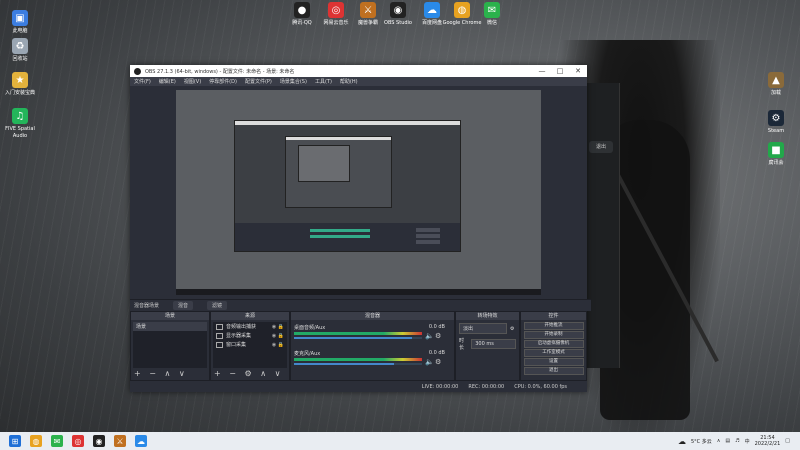 This screenshot has height=450, width=800. What do you see at coordinates (719, 441) in the screenshot?
I see `tray-arrow-icon: ∧` at bounding box center [719, 441].